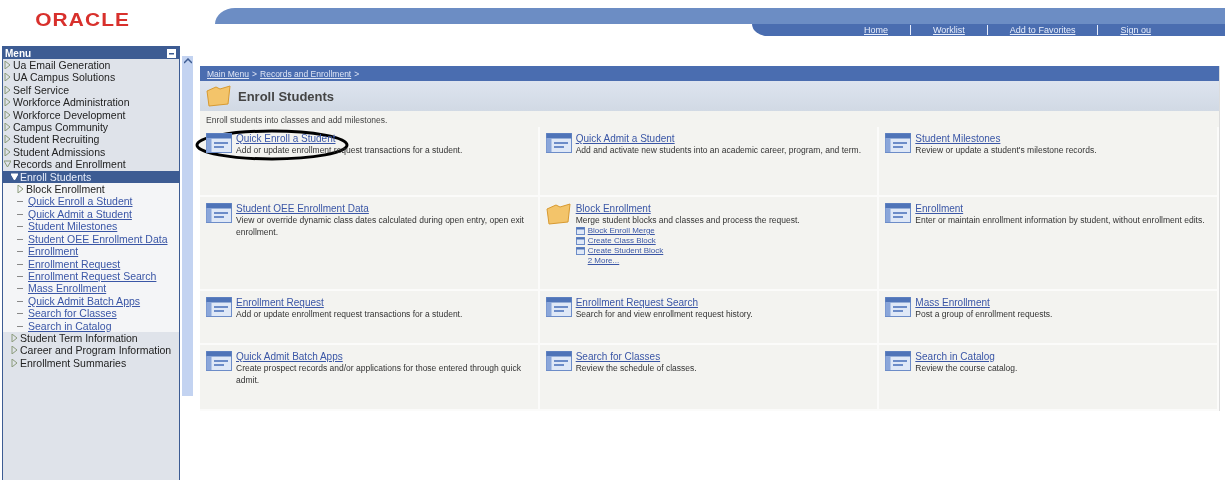 This screenshot has height=480, width=1225. Describe the element at coordinates (939, 208) in the screenshot. I see `tile-link: Enrollment` at that location.